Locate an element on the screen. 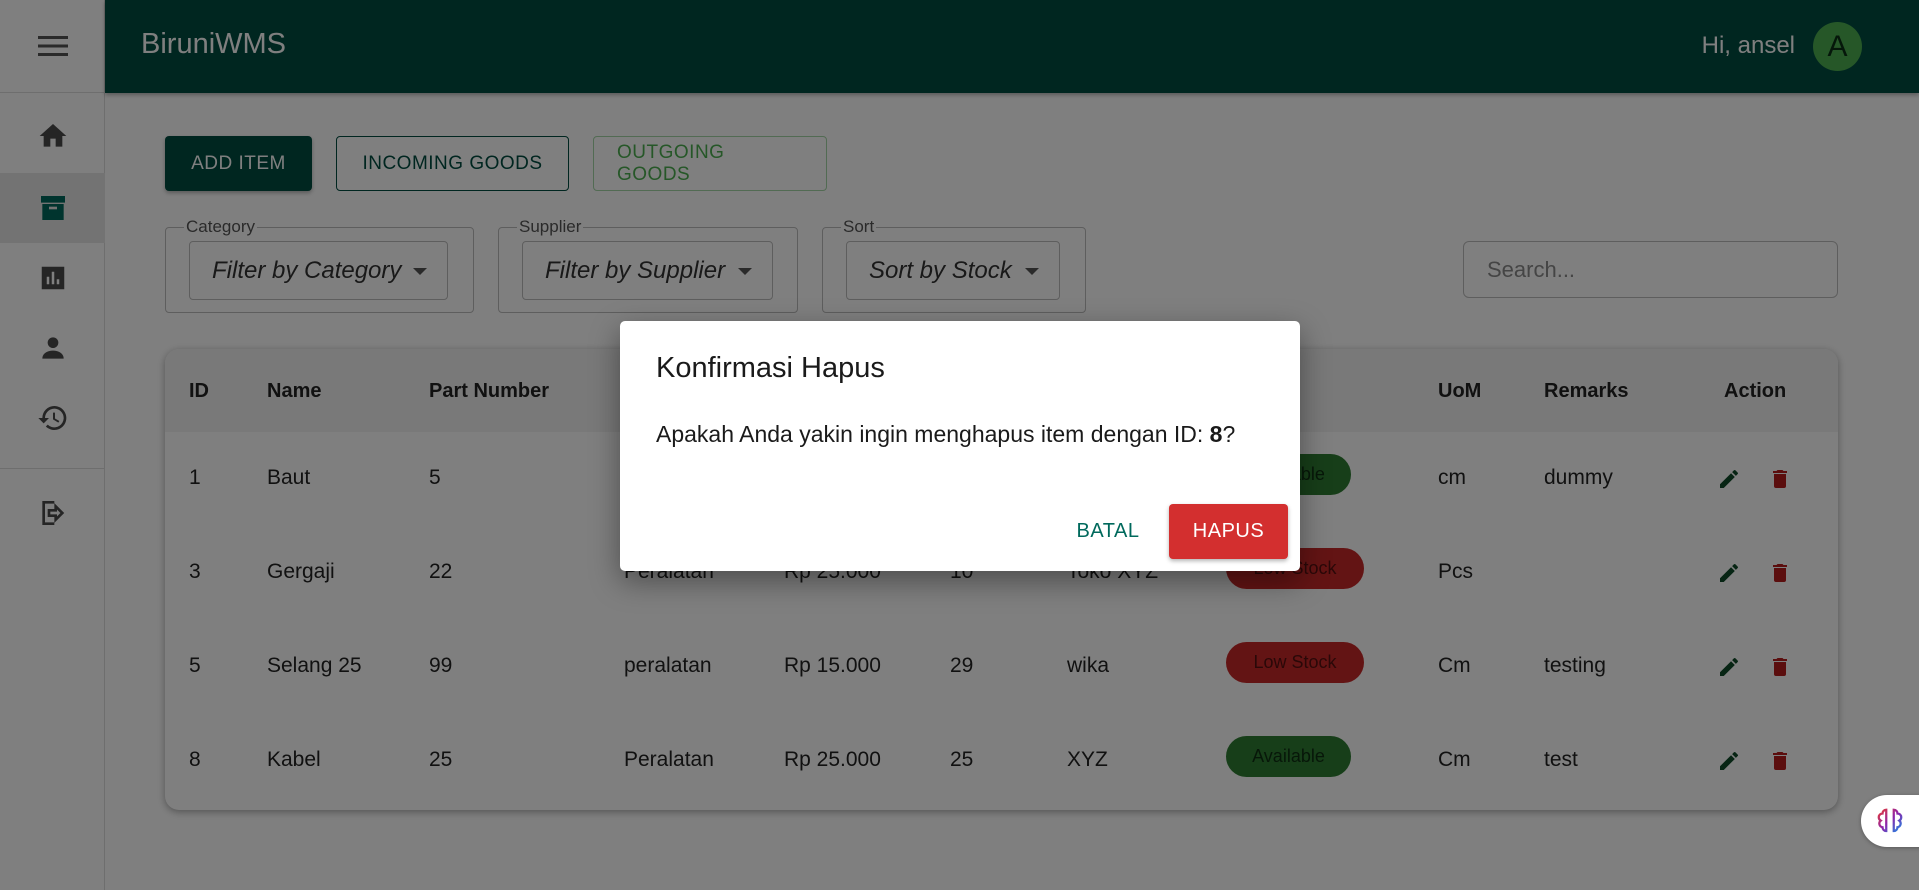  brain-icon is located at coordinates (1890, 820).